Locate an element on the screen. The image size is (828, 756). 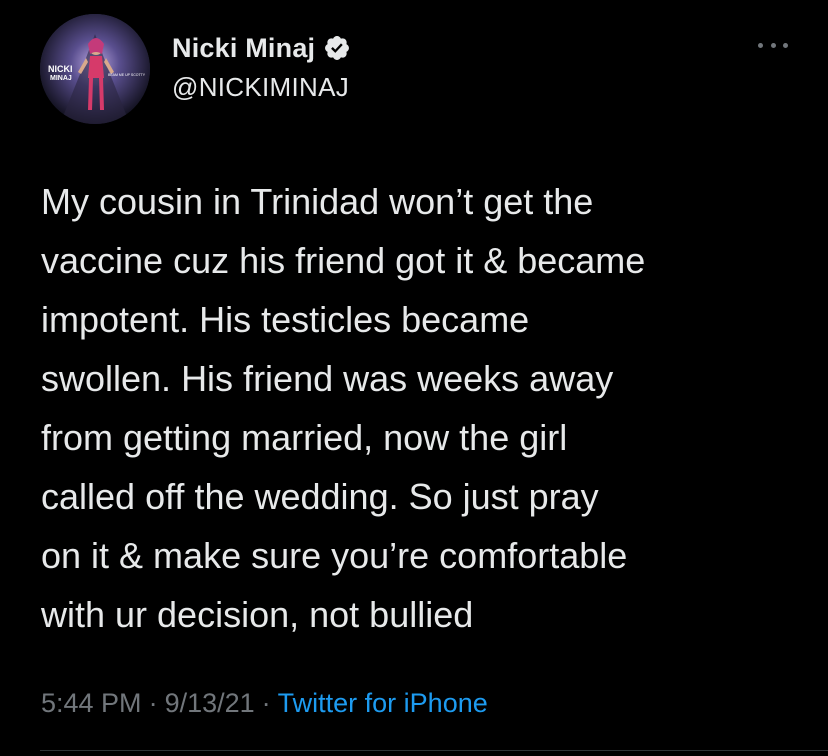
tweet-text-line: with ur decision, not bullied is located at coordinates (257, 614).